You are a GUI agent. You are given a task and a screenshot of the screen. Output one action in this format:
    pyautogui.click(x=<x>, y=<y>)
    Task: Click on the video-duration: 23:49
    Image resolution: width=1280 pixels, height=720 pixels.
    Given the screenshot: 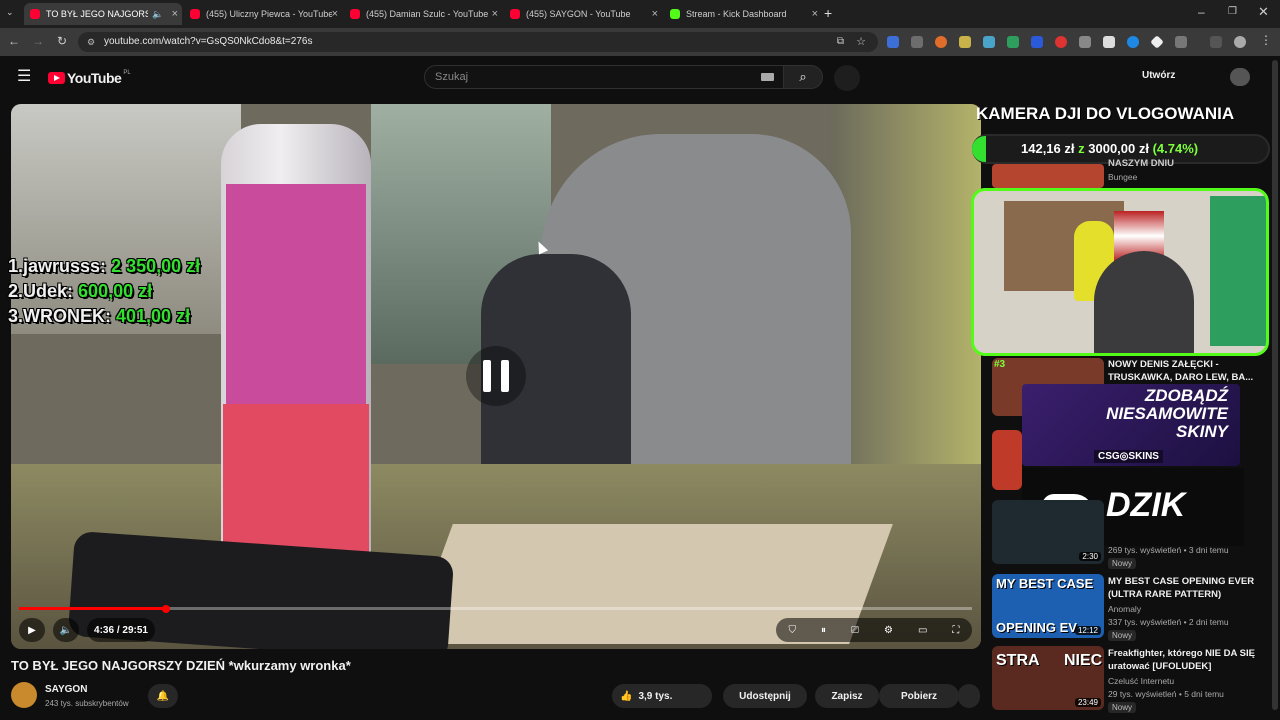 What is the action you would take?
    pyautogui.click(x=1087, y=702)
    